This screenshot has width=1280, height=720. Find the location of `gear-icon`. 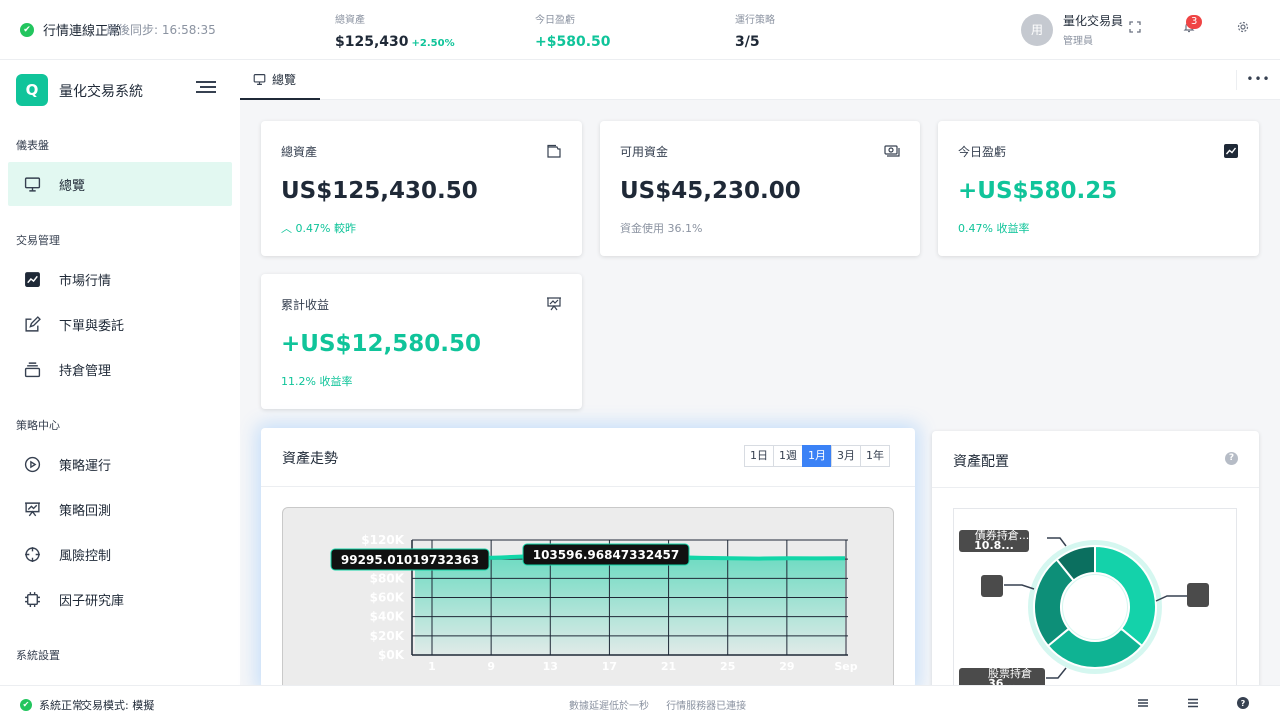

gear-icon is located at coordinates (1243, 30).